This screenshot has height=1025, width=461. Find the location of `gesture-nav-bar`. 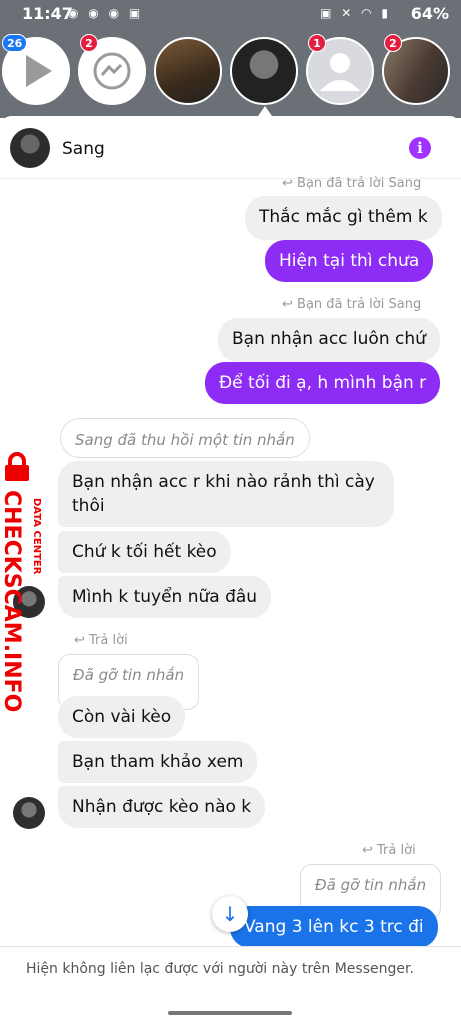

gesture-nav-bar is located at coordinates (230, 1013).